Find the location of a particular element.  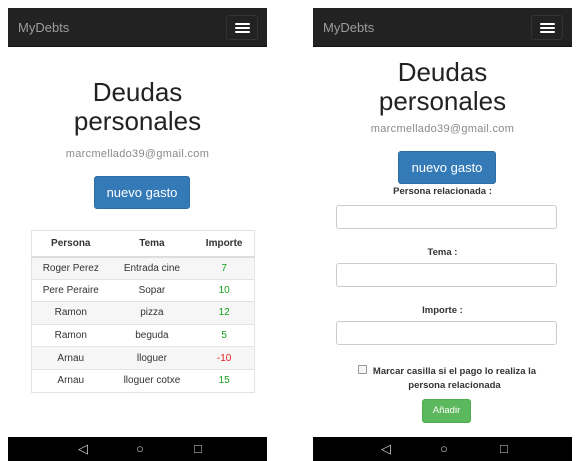

cell-importe: -10 is located at coordinates (224, 358).